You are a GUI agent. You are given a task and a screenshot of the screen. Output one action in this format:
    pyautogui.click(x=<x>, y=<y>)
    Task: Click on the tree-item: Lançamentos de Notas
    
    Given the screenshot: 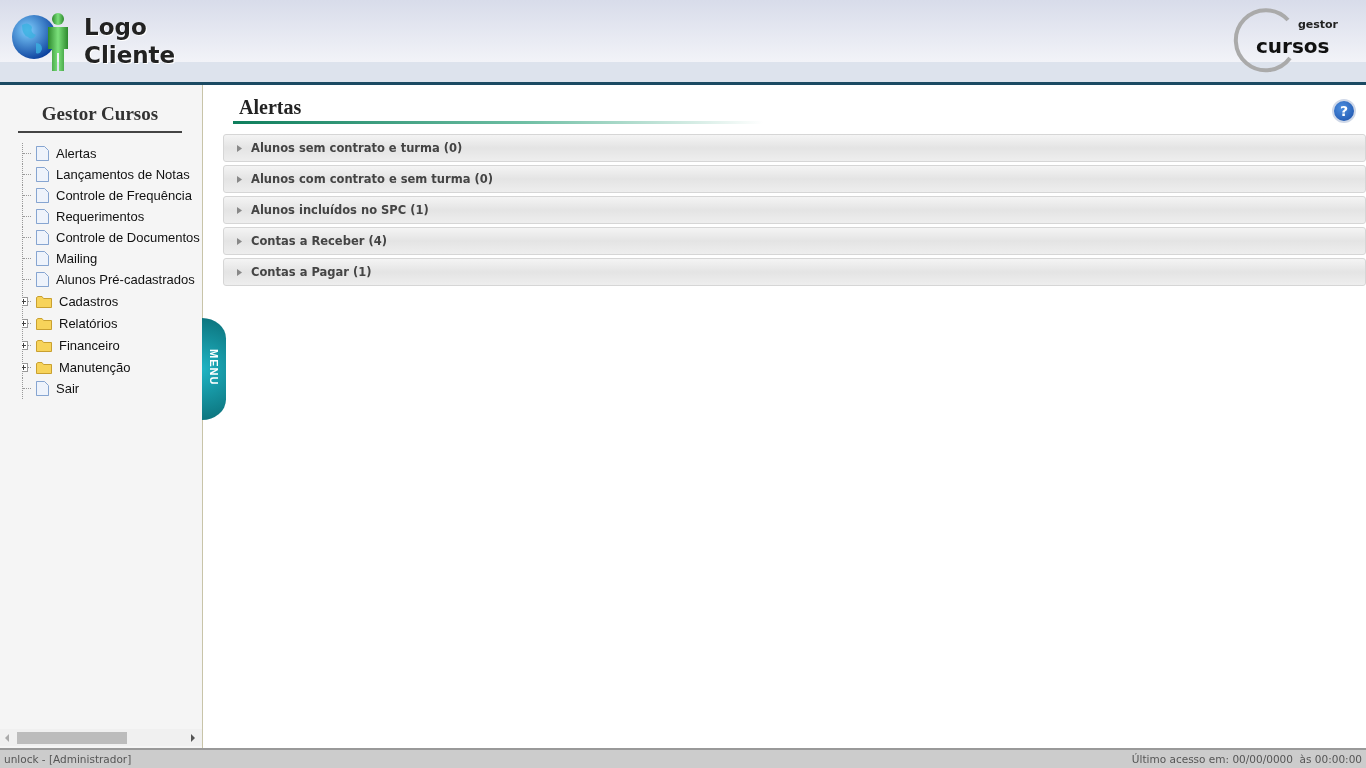 What is the action you would take?
    pyautogui.click(x=112, y=174)
    